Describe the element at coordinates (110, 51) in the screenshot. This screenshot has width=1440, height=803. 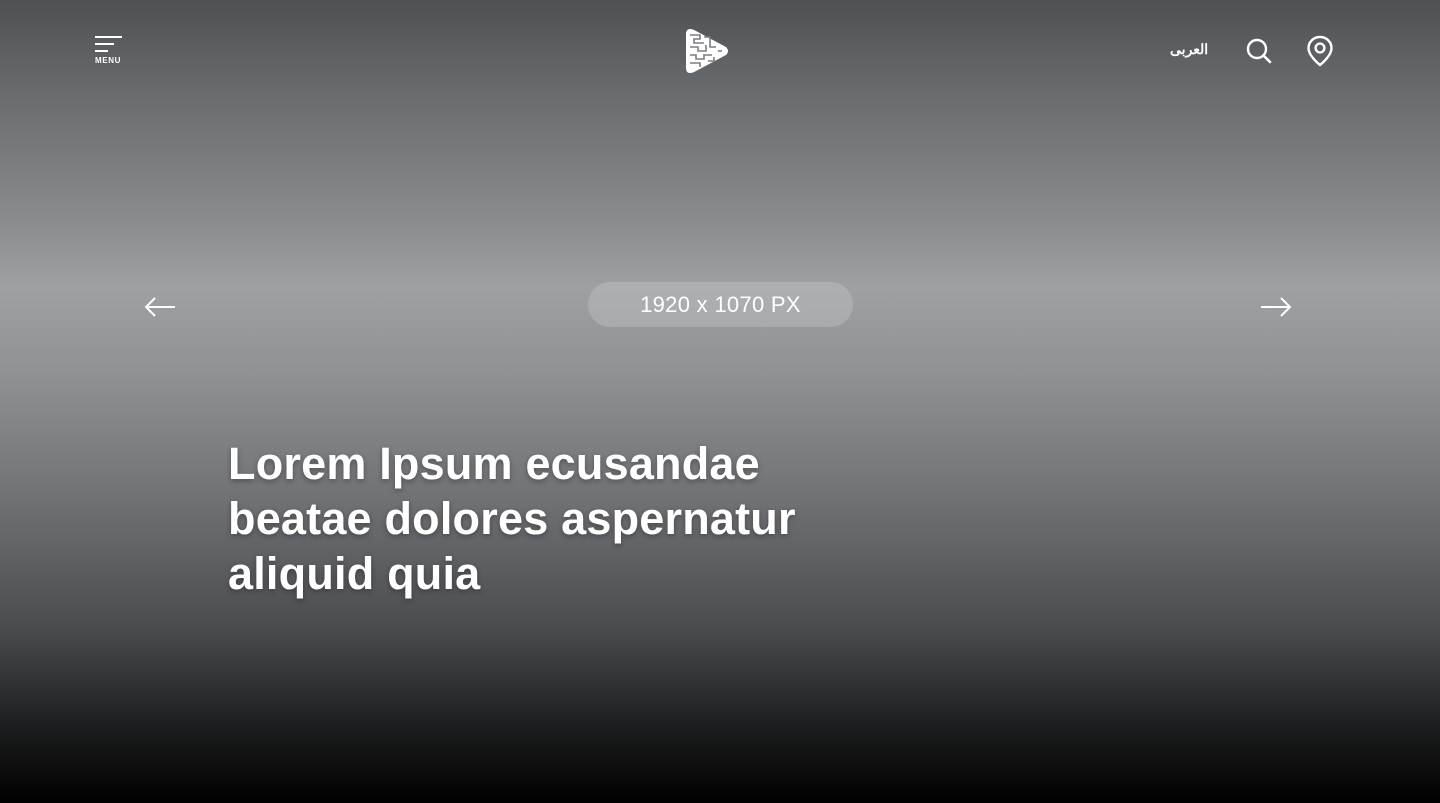
I see `menu-button: MENU` at that location.